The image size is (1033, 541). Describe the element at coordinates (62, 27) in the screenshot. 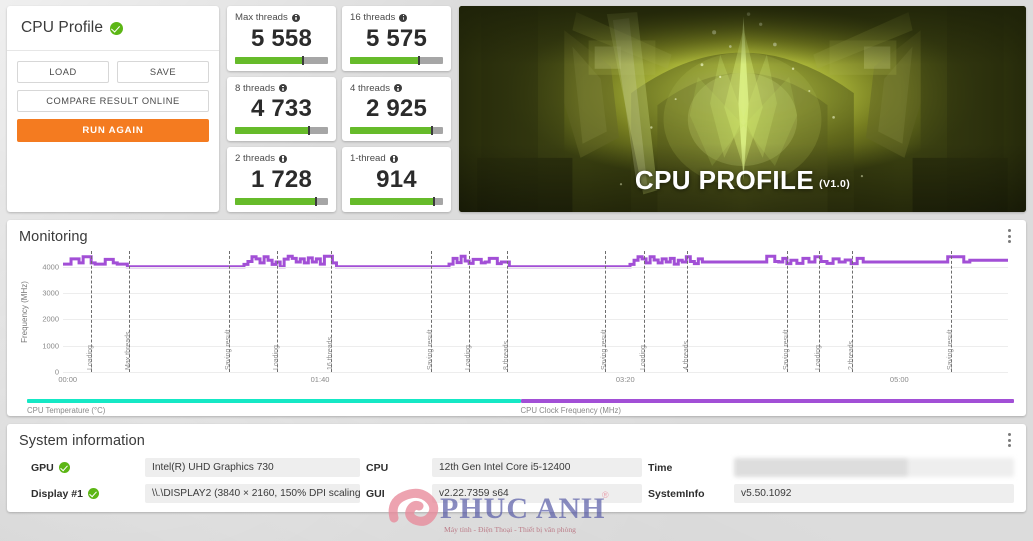

I see `page-title: CPU Profile` at that location.